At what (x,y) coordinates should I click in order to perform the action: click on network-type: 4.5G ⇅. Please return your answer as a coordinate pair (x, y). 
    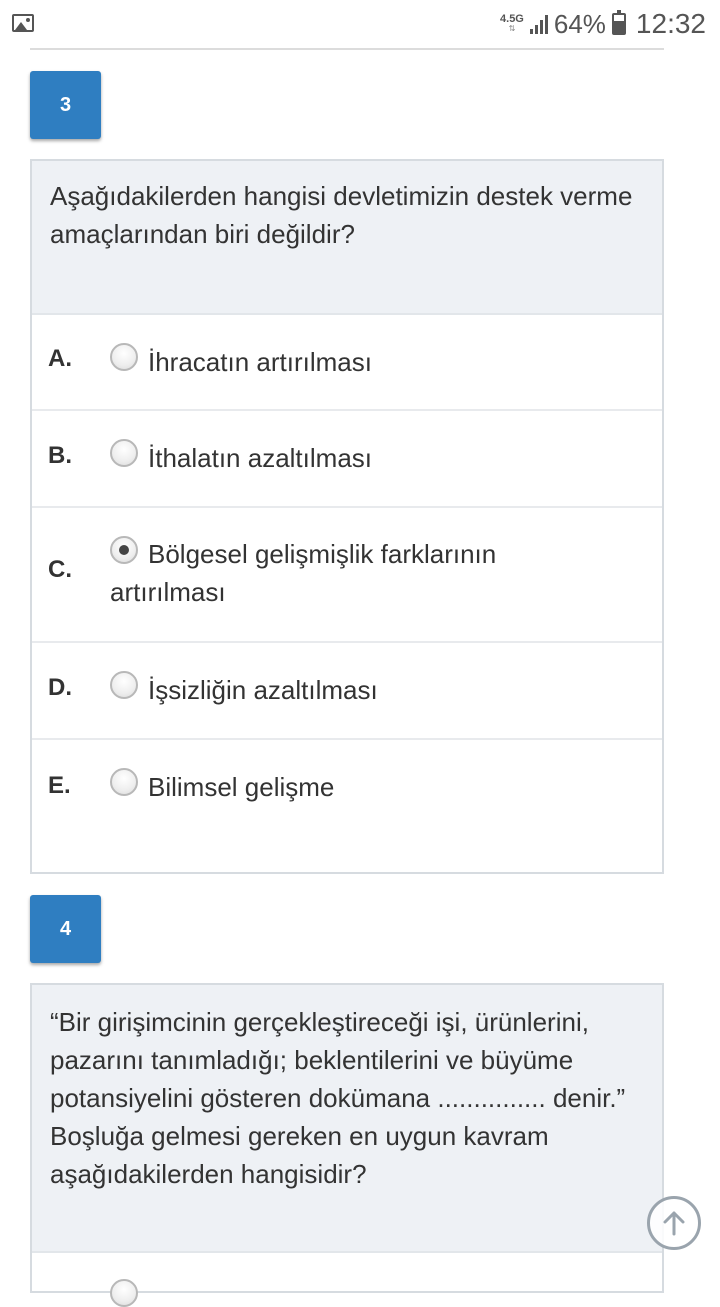
    Looking at the image, I should click on (512, 23).